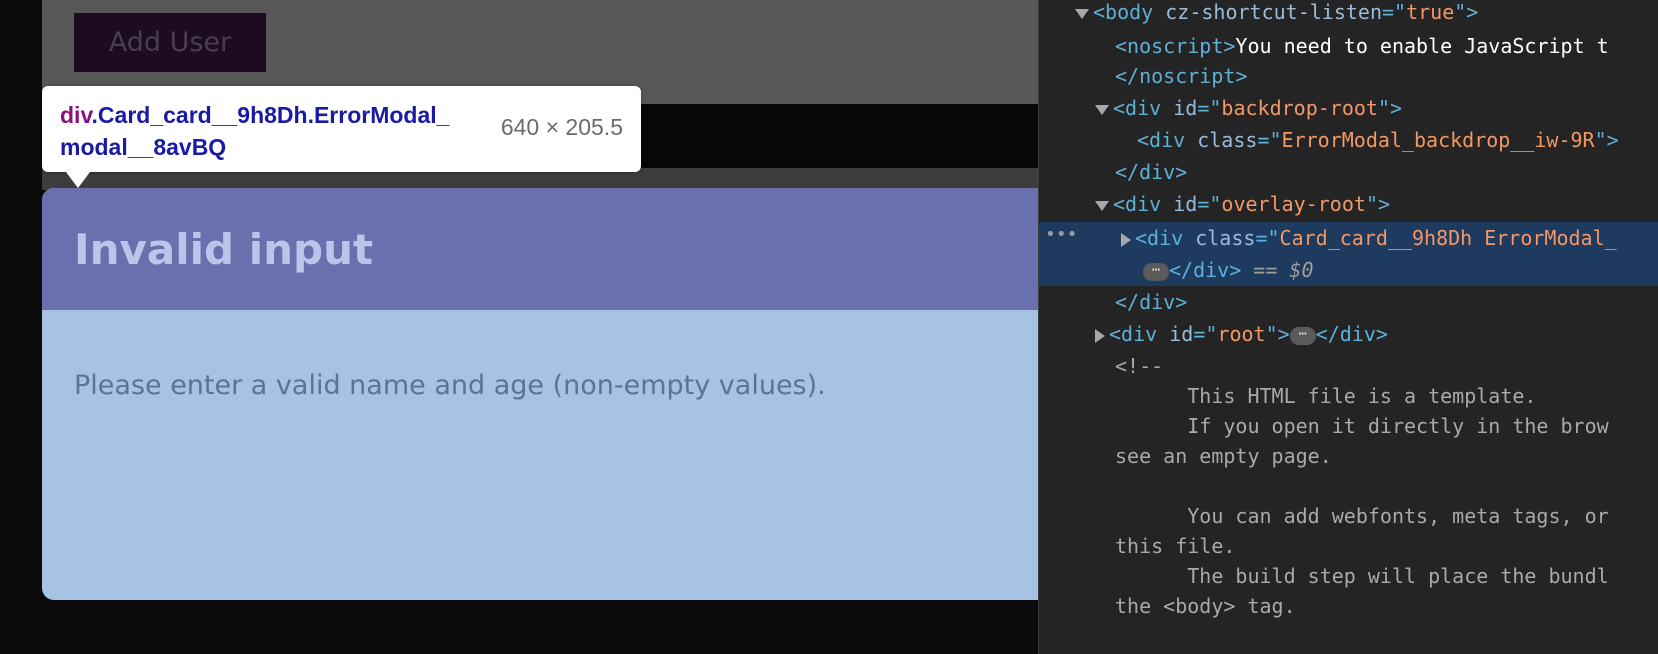 The height and width of the screenshot is (654, 1658). Describe the element at coordinates (76, 115) in the screenshot. I see `tooltip-tag: div` at that location.